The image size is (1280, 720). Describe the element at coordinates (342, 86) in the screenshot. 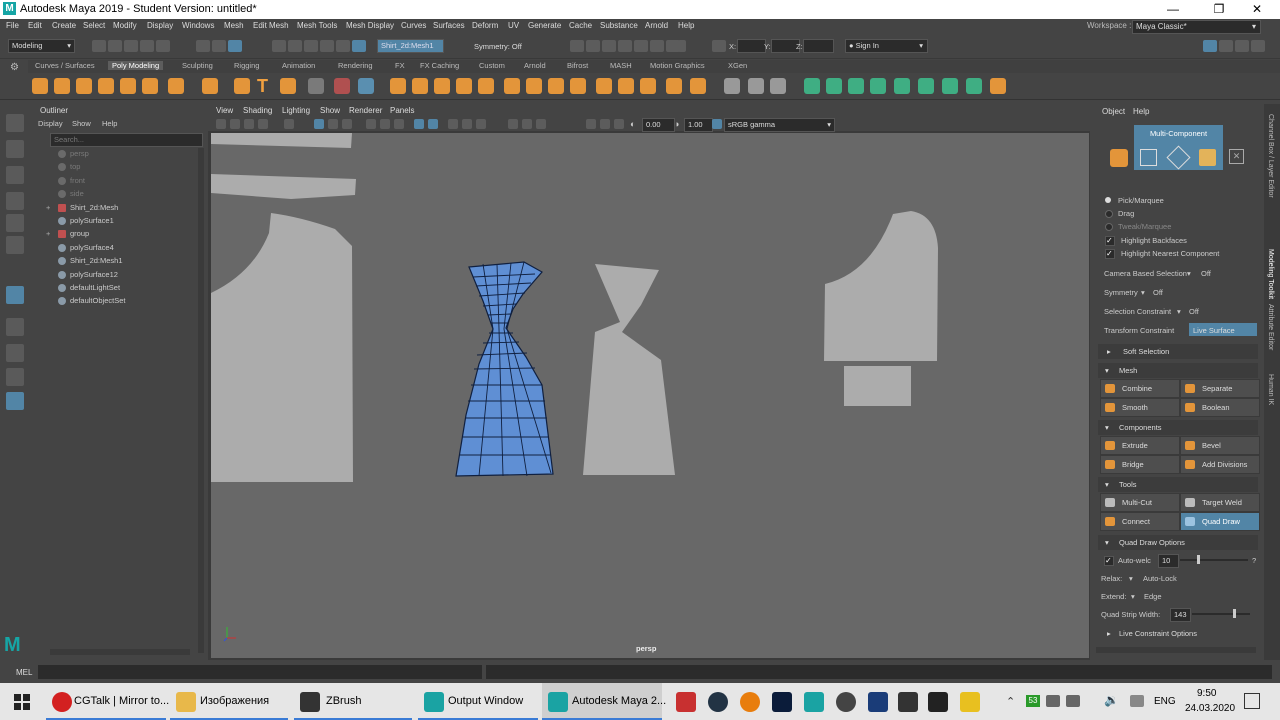

I see `sculpt-icon` at that location.